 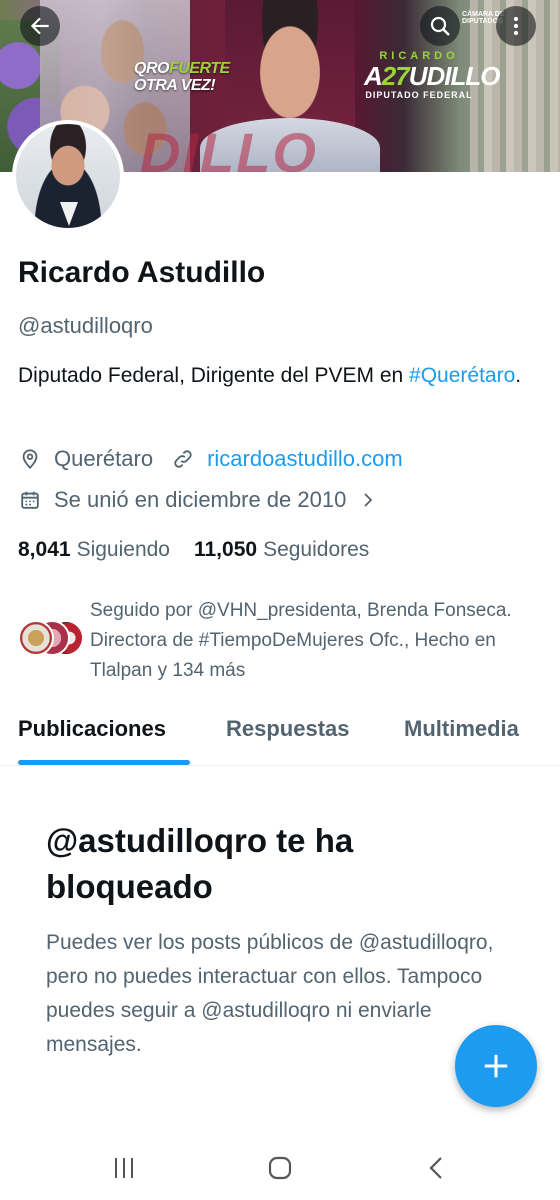 I want to click on avatar, so click(x=36, y=638).